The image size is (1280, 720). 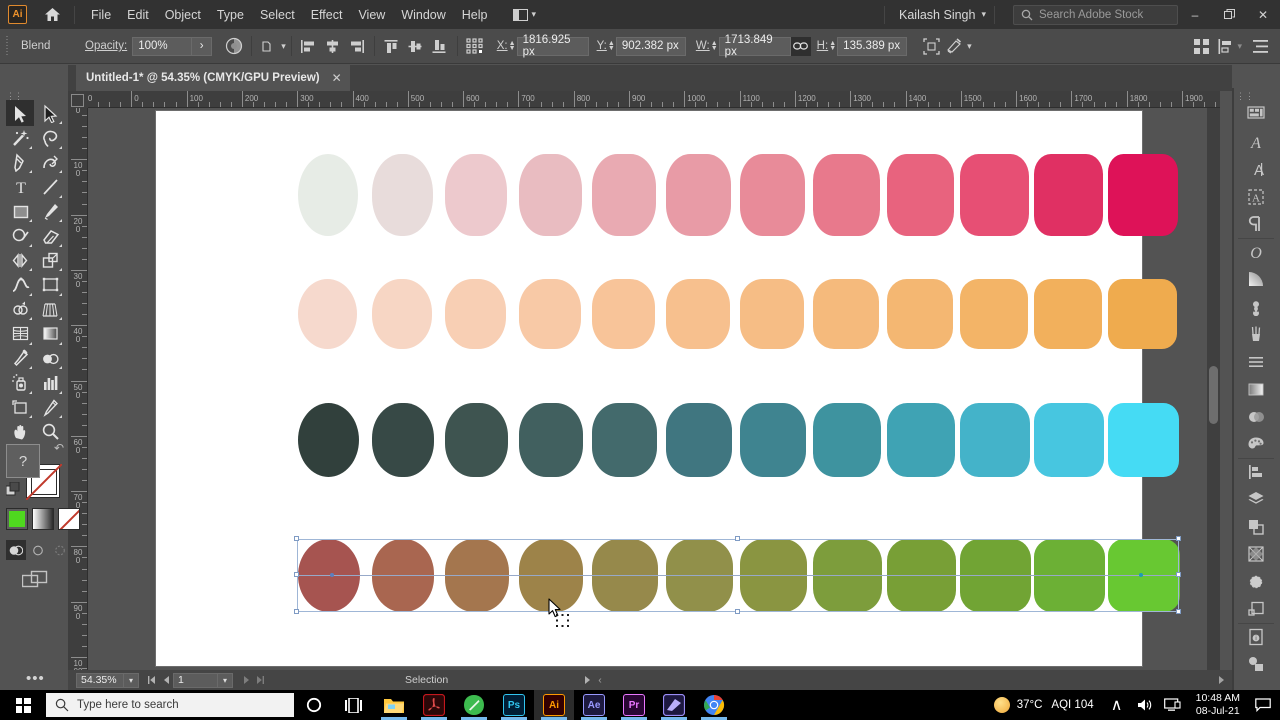 What do you see at coordinates (50, 236) in the screenshot?
I see `eraser-tool` at bounding box center [50, 236].